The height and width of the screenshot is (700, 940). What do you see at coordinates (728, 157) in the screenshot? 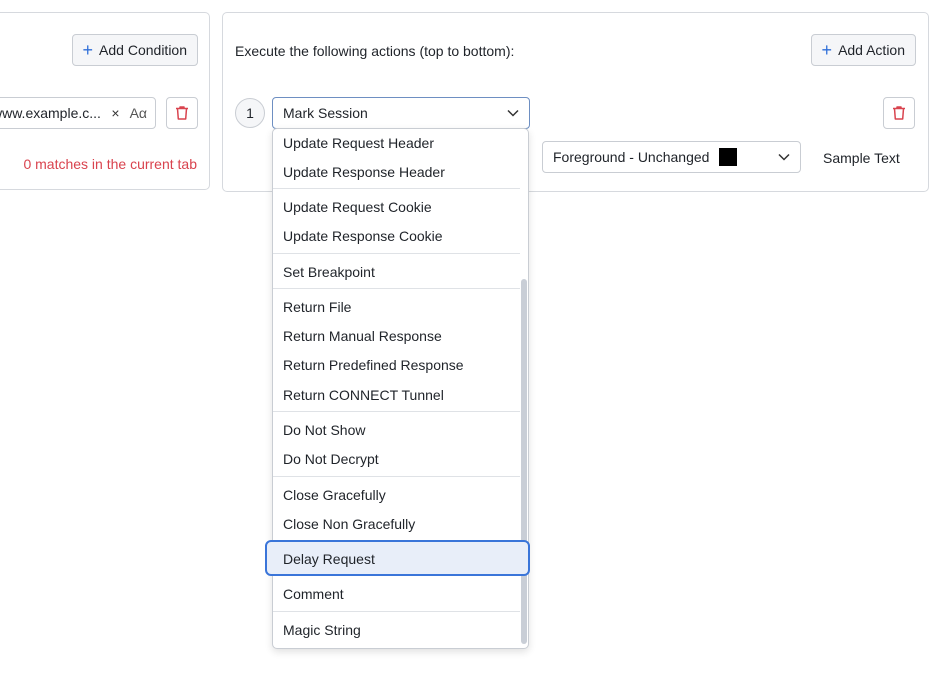
I see `color-swatch` at bounding box center [728, 157].